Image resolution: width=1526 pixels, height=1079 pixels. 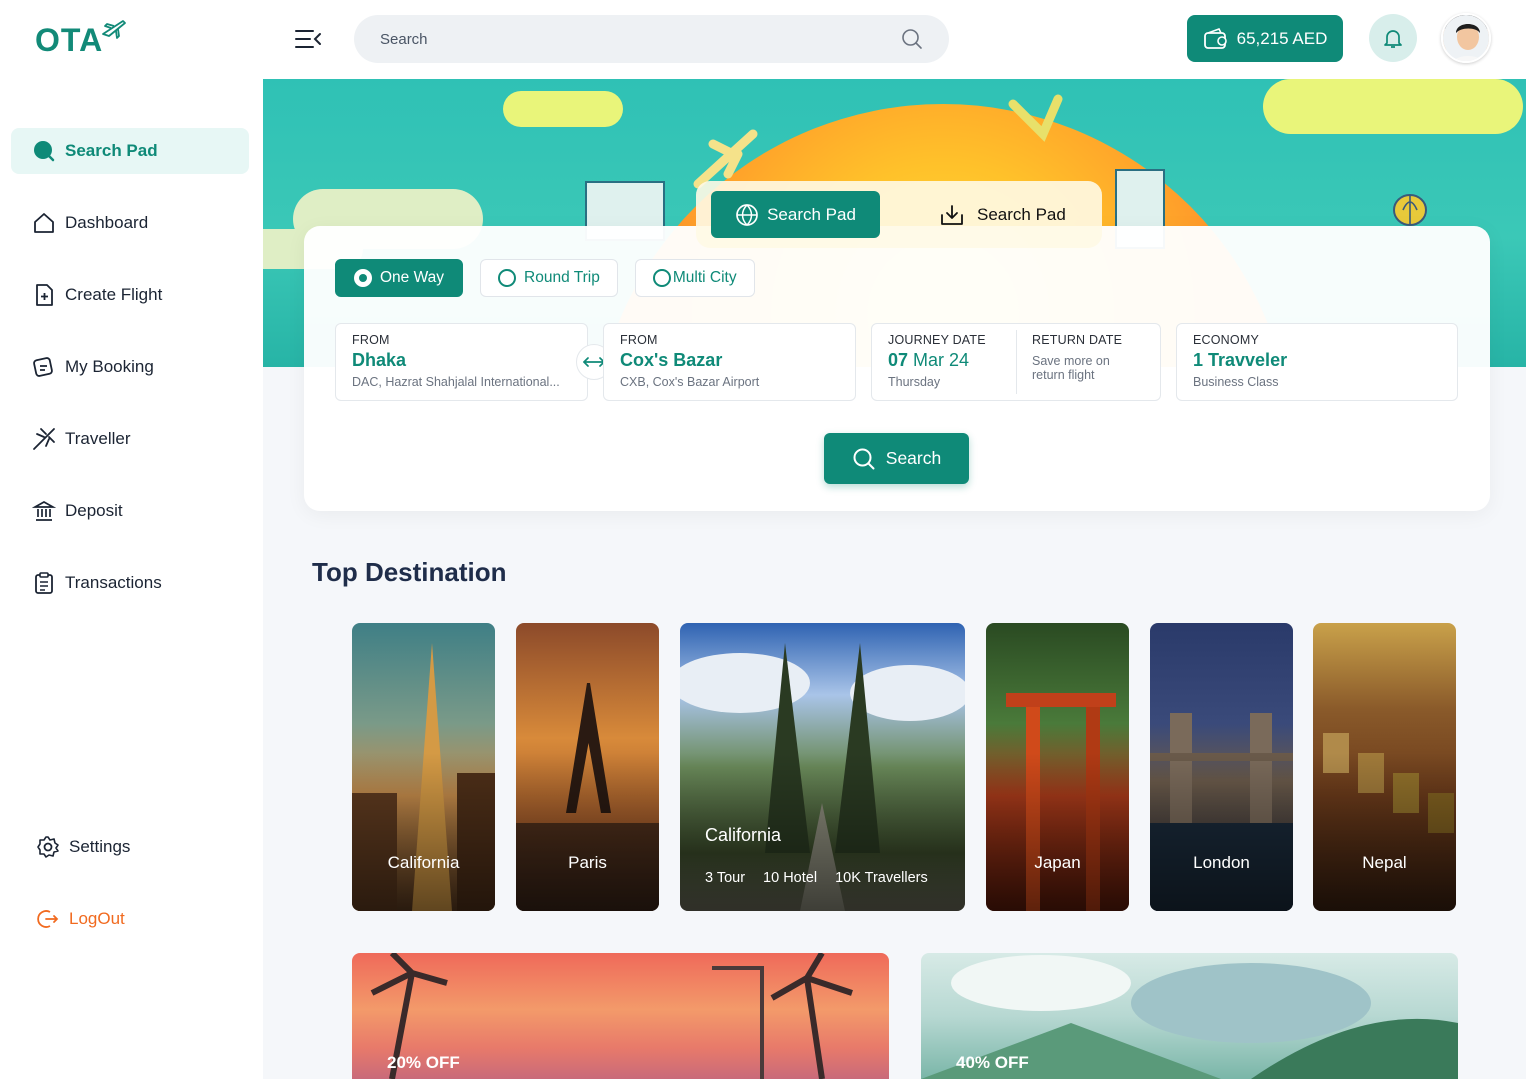 What do you see at coordinates (44, 367) in the screenshot?
I see `booking-icon` at bounding box center [44, 367].